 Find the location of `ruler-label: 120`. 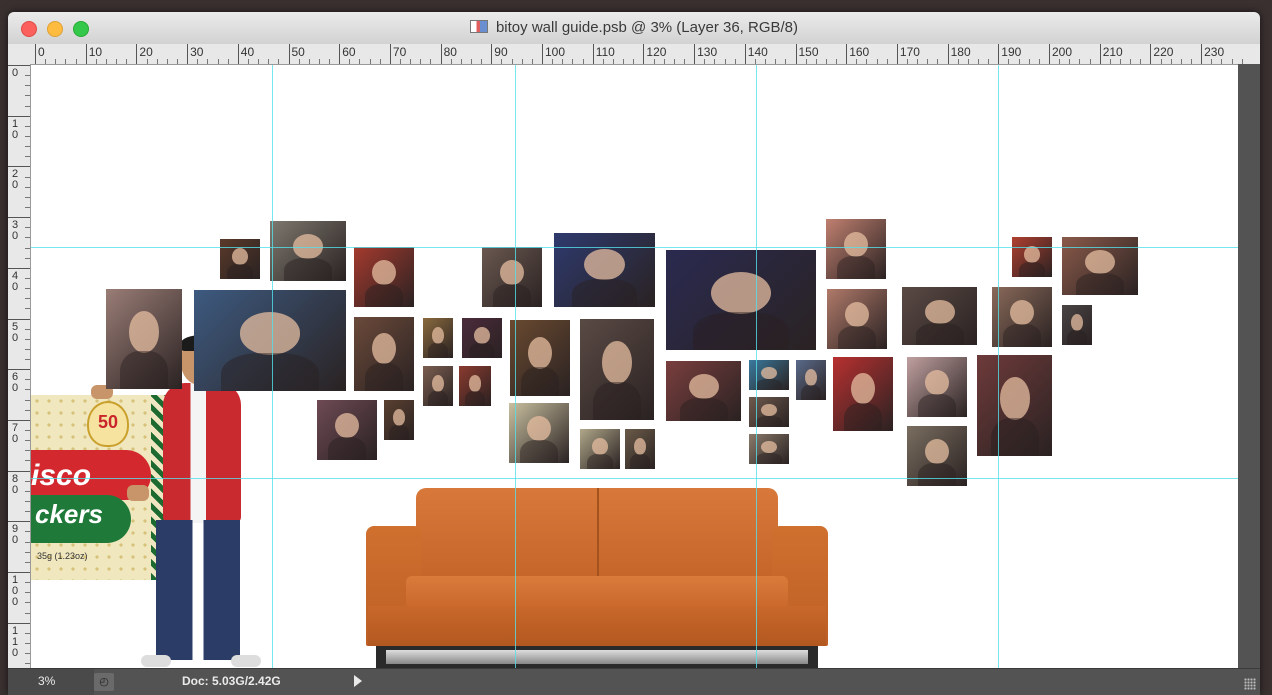

ruler-label: 120 is located at coordinates (656, 52).